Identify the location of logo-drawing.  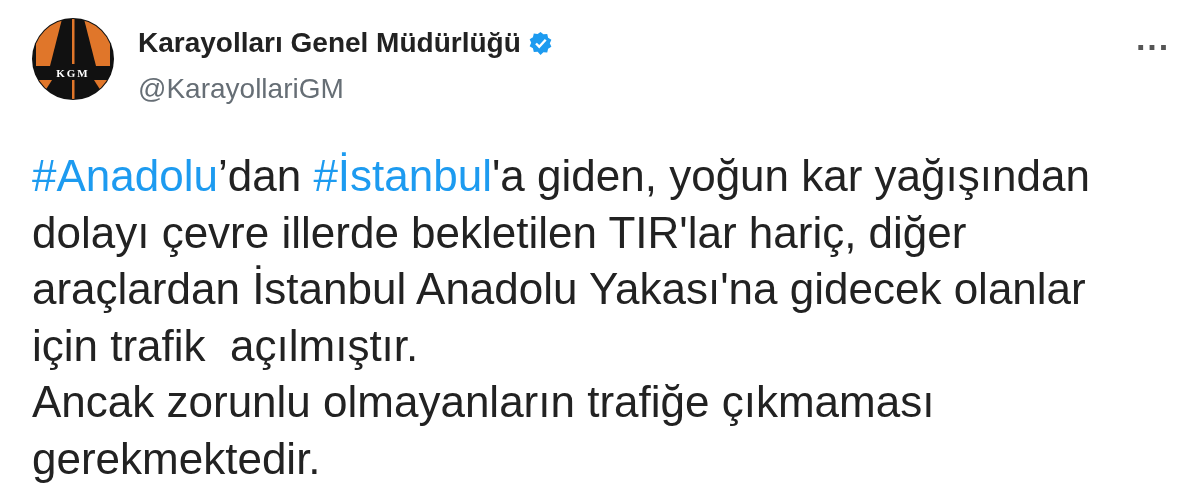
(73, 59).